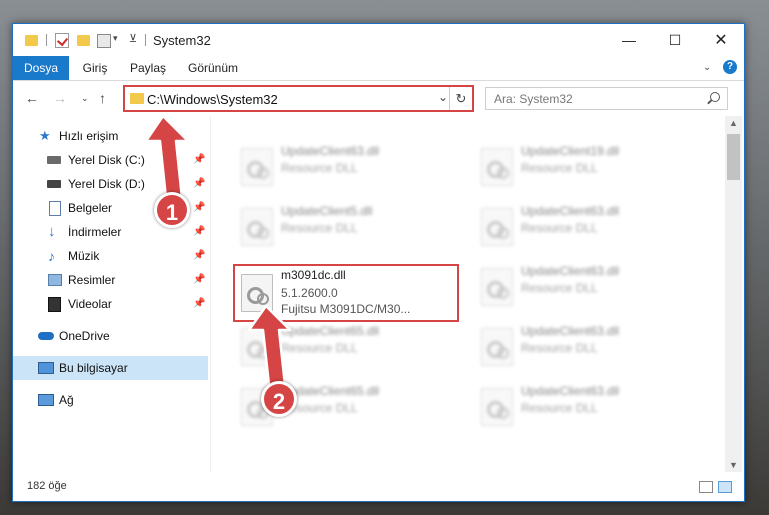  Describe the element at coordinates (102, 98) in the screenshot. I see `up-arrow-icon: ↑` at that location.